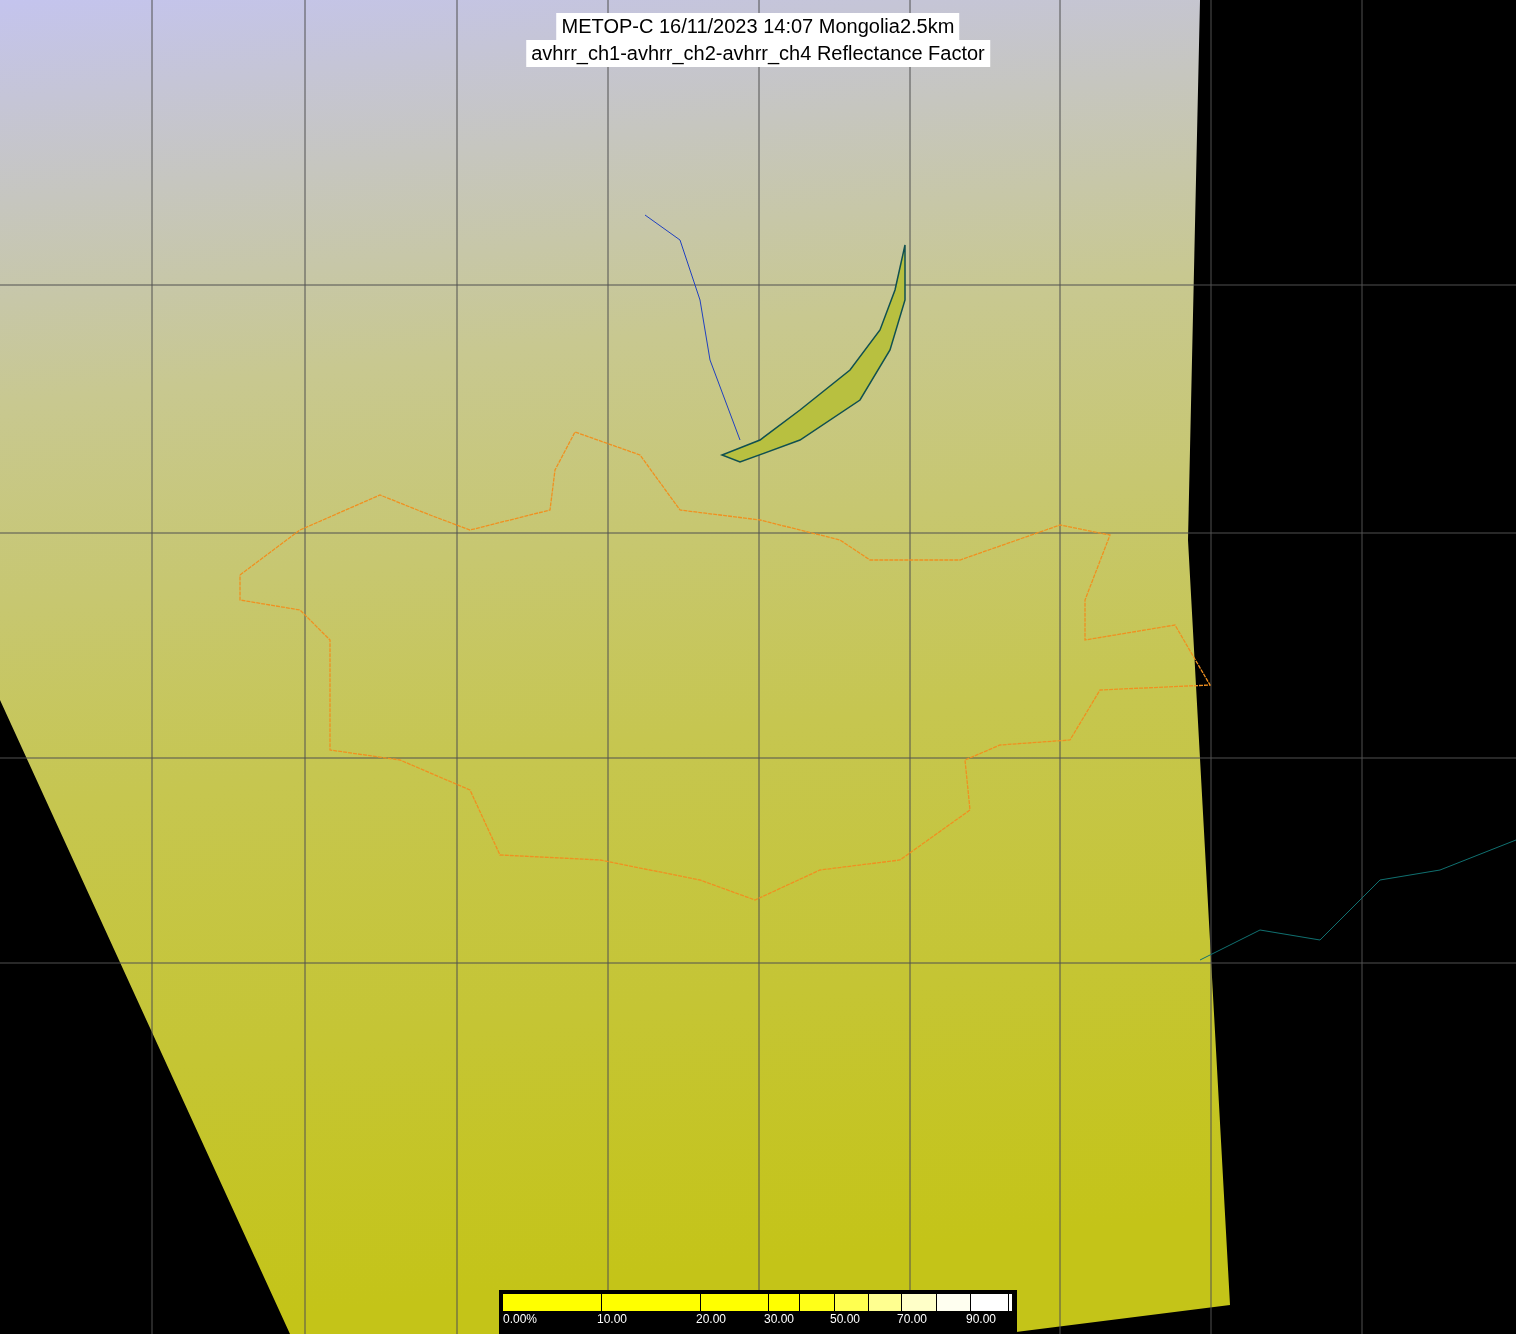 Image resolution: width=1516 pixels, height=1334 pixels. What do you see at coordinates (981, 1319) in the screenshot?
I see `tick-label: 90.00` at bounding box center [981, 1319].